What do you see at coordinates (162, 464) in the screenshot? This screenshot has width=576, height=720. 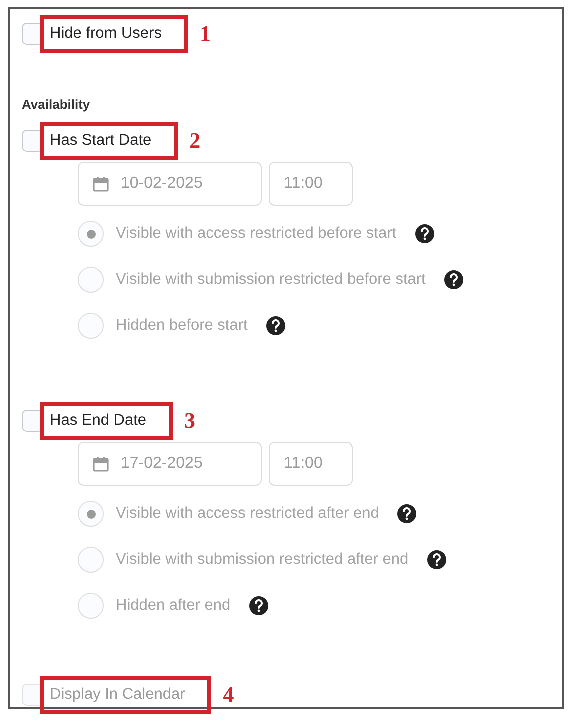 I see `date-value: 17-02-2025` at bounding box center [162, 464].